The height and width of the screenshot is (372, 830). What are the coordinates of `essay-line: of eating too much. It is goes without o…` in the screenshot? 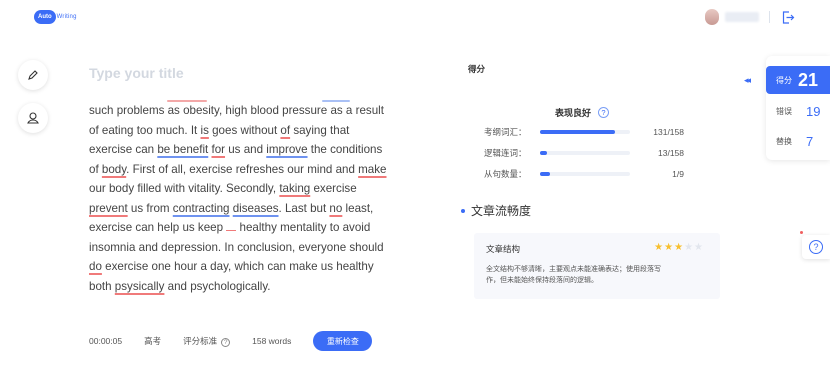 It's located at (219, 130).